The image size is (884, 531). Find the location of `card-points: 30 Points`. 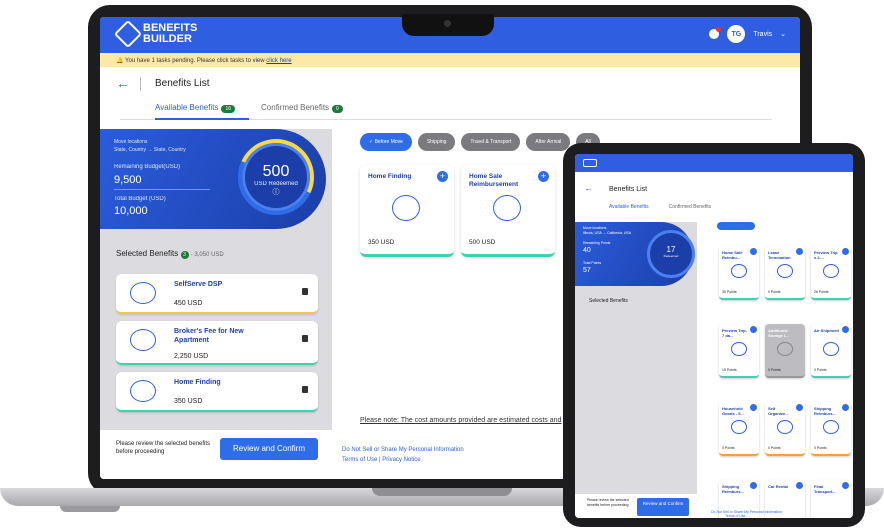

card-points: 30 Points is located at coordinates (729, 292).